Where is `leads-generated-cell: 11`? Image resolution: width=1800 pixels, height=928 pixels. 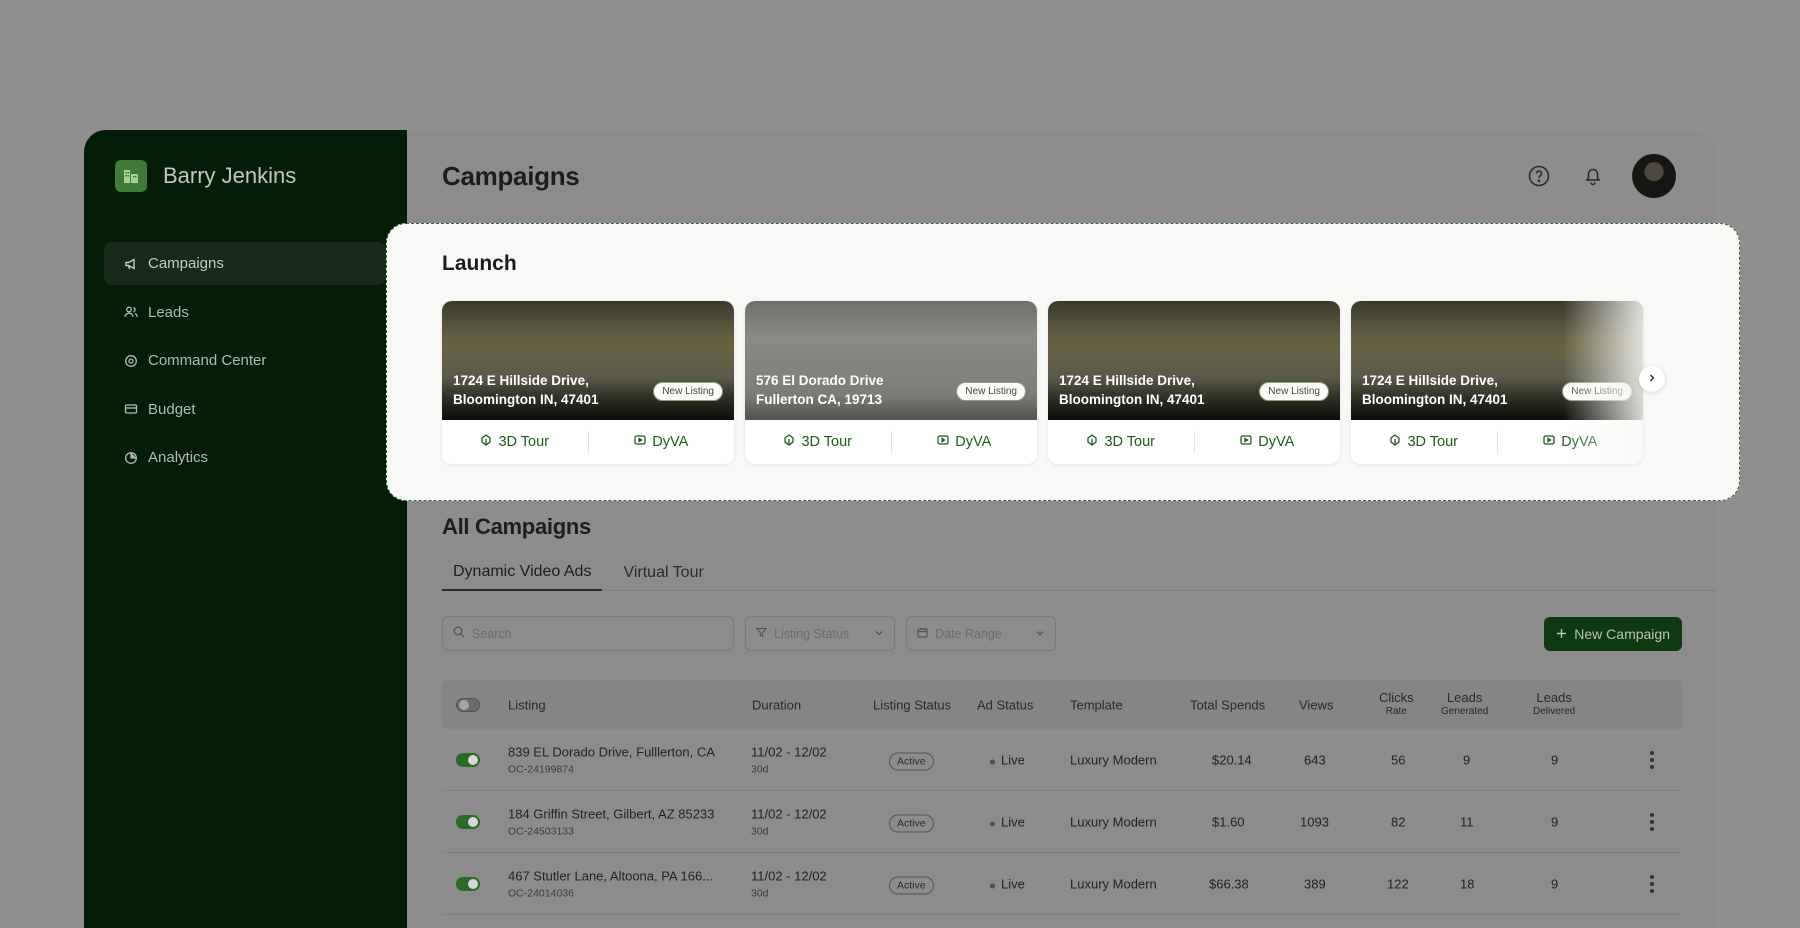
leads-generated-cell: 11 is located at coordinates (1467, 821).